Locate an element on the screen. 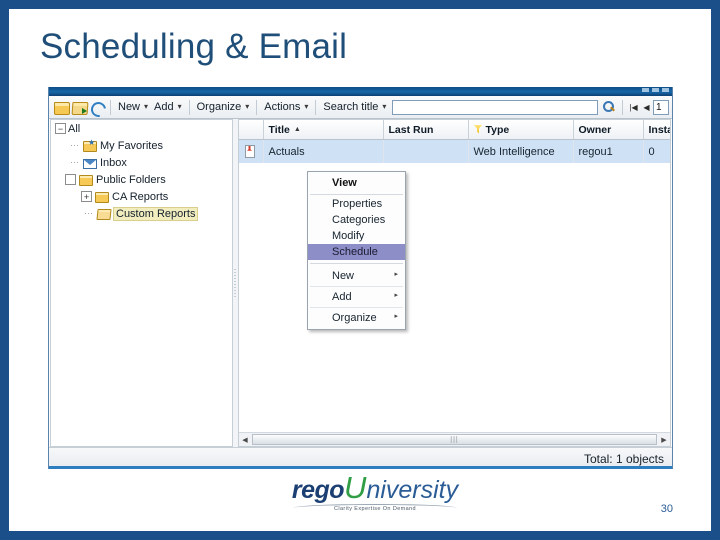 This screenshot has width=720, height=540. toolbar-menu-organize: Organize ▾ is located at coordinates (223, 107).